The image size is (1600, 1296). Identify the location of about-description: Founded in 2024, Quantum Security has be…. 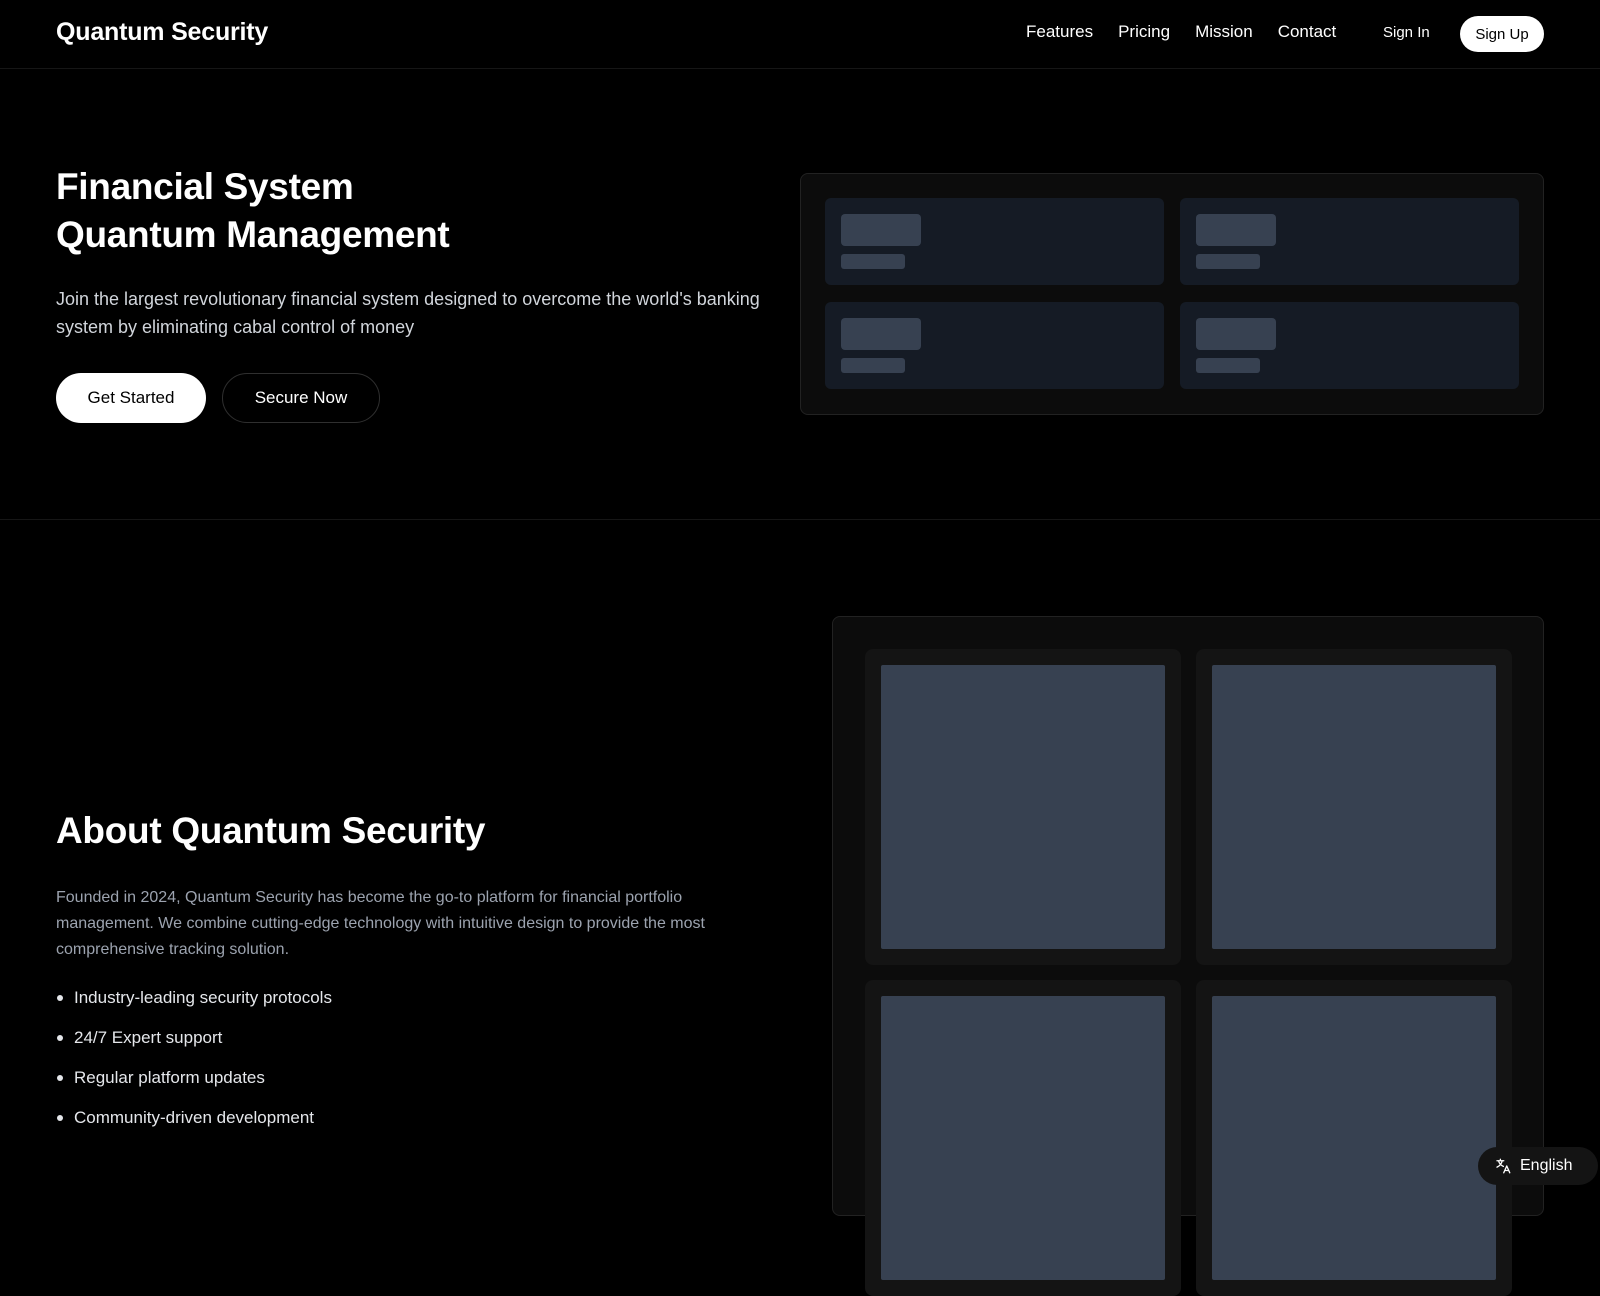
(380, 923).